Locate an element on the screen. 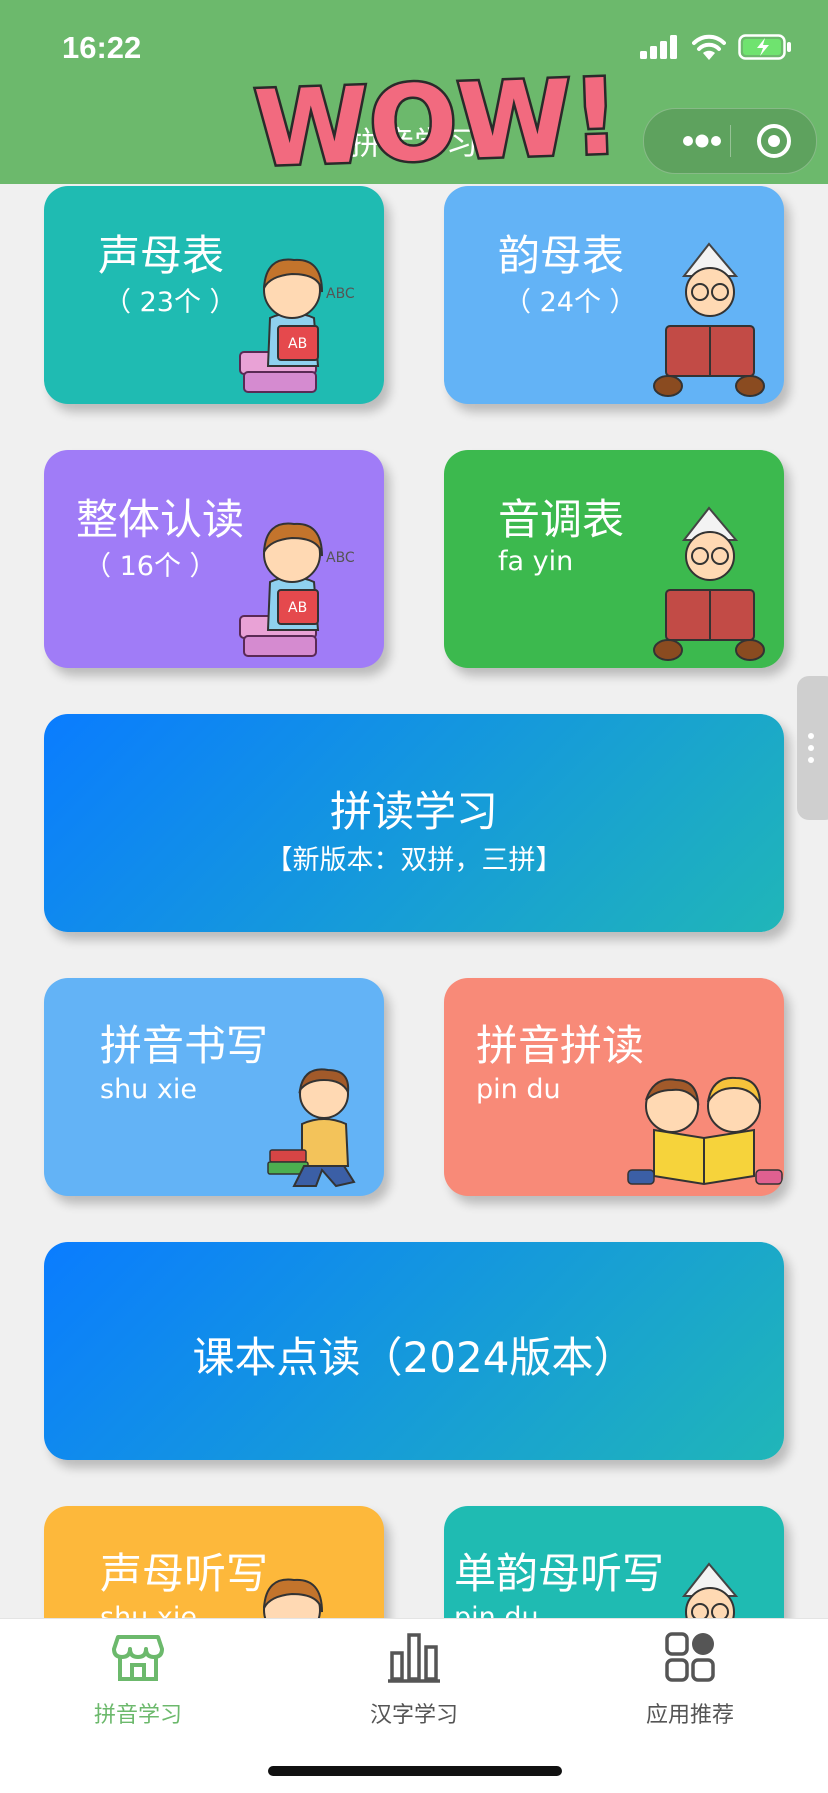 The image size is (828, 1793). battery-icon is located at coordinates (764, 47).